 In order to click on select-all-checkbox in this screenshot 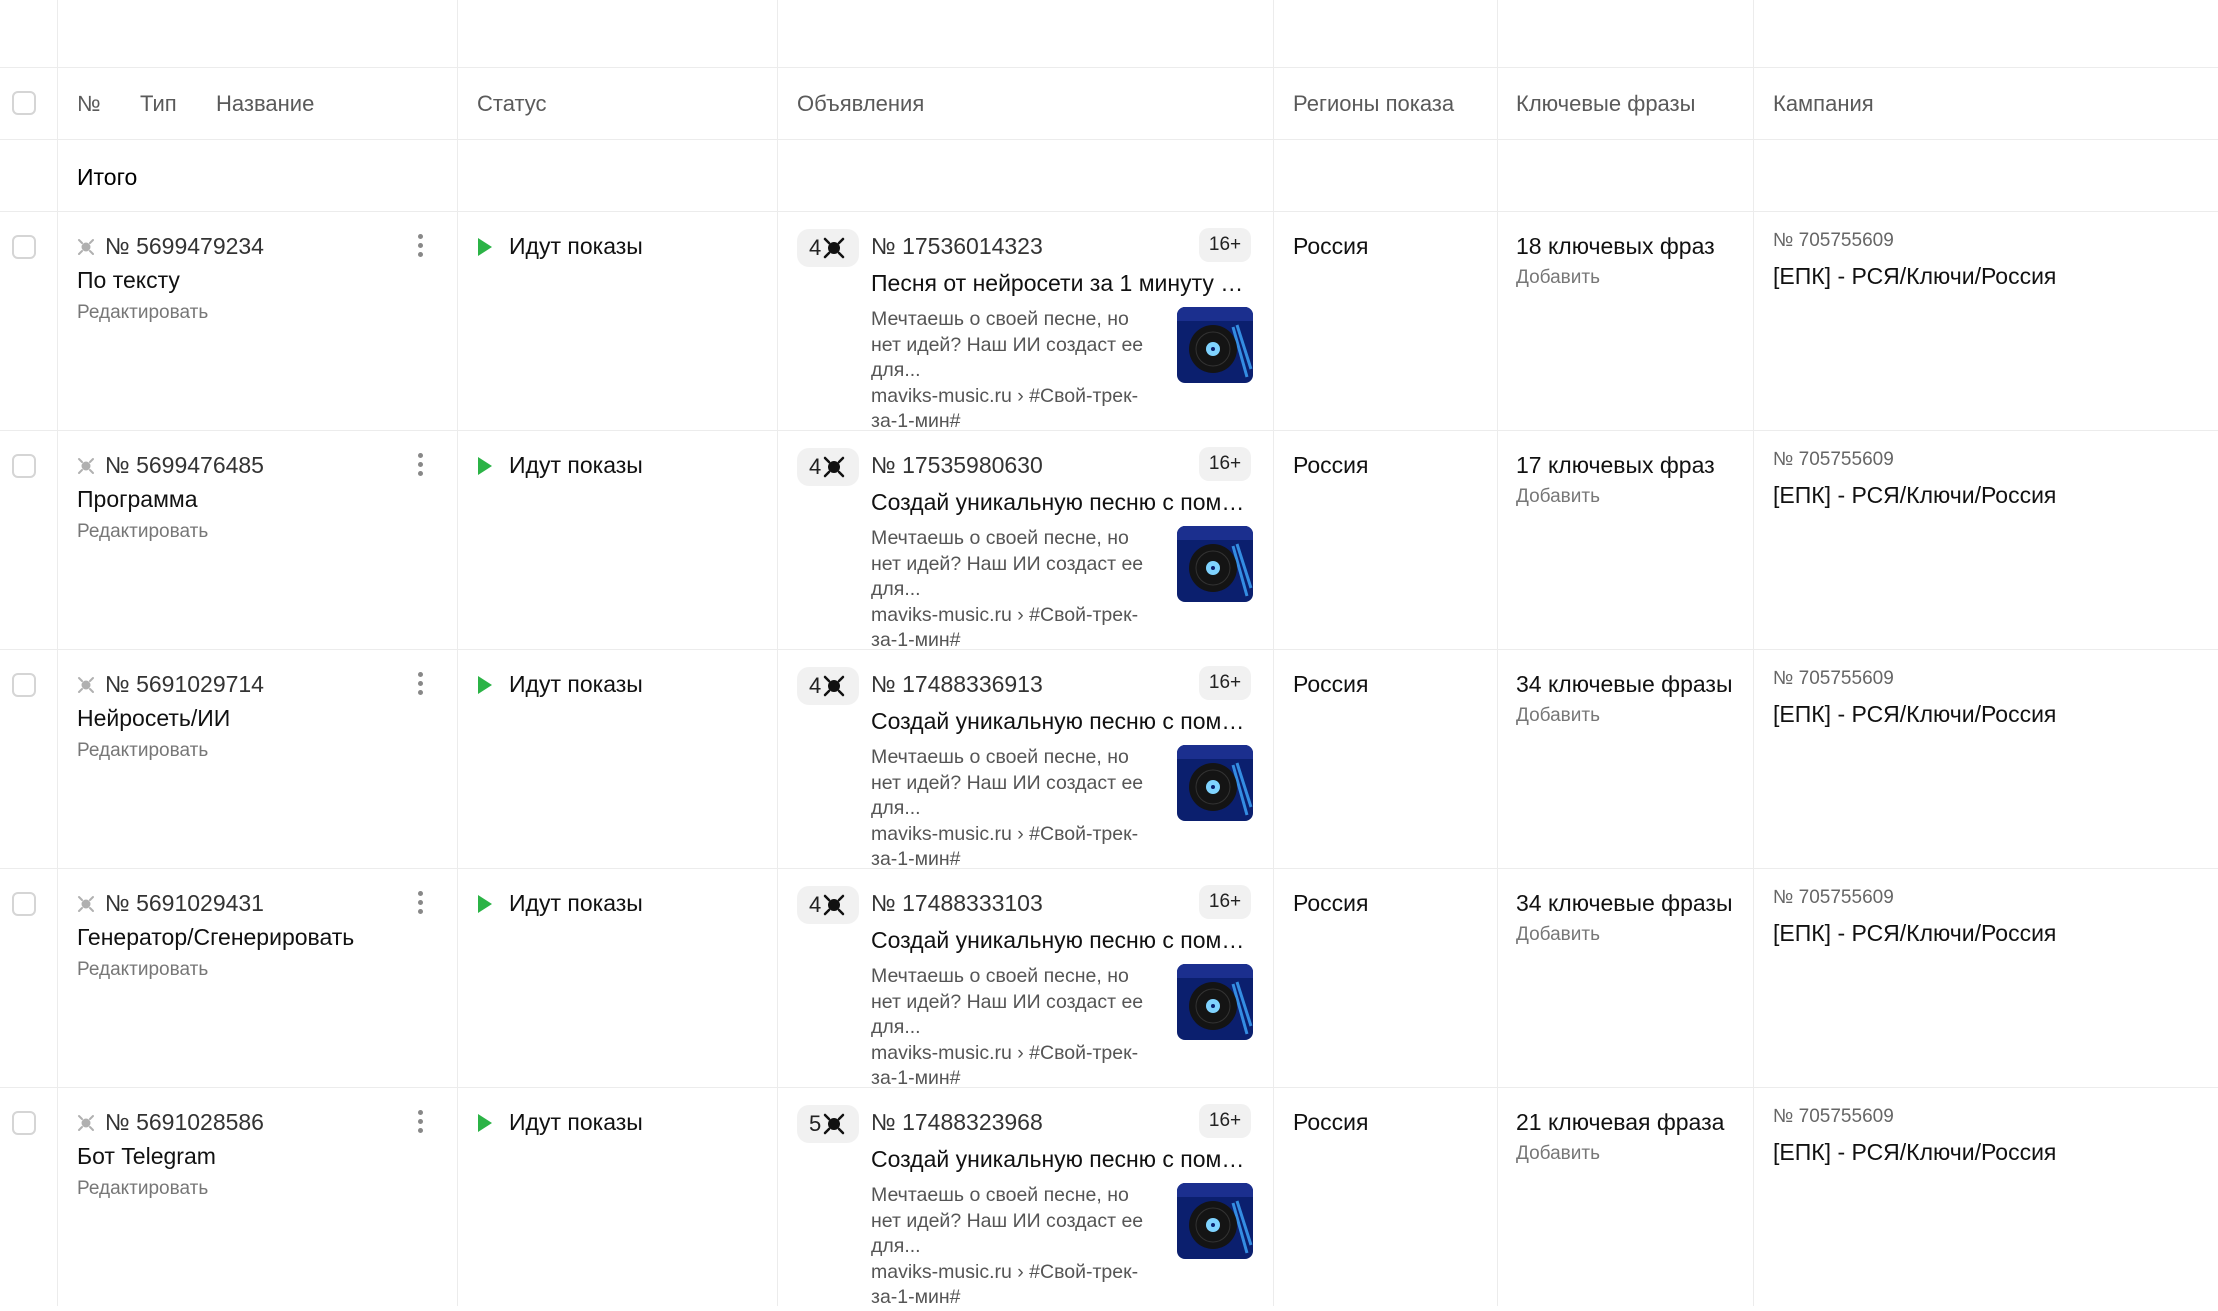, I will do `click(24, 103)`.